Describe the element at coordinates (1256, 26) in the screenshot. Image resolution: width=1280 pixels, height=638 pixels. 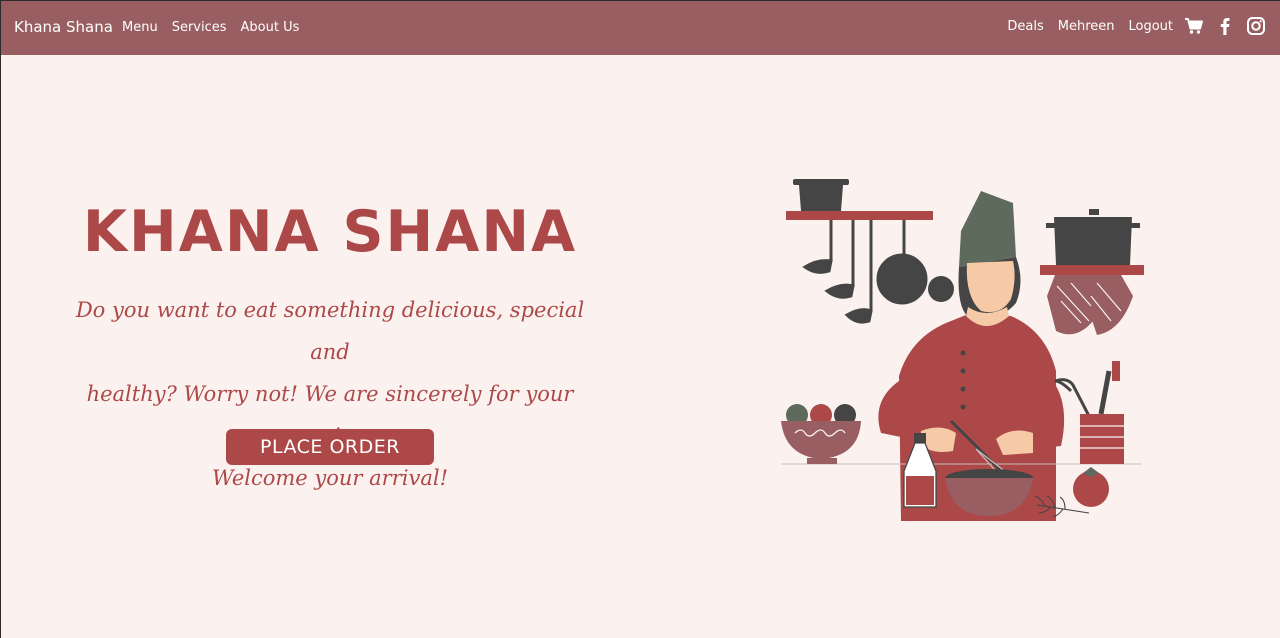
I see `instagram-icon` at that location.